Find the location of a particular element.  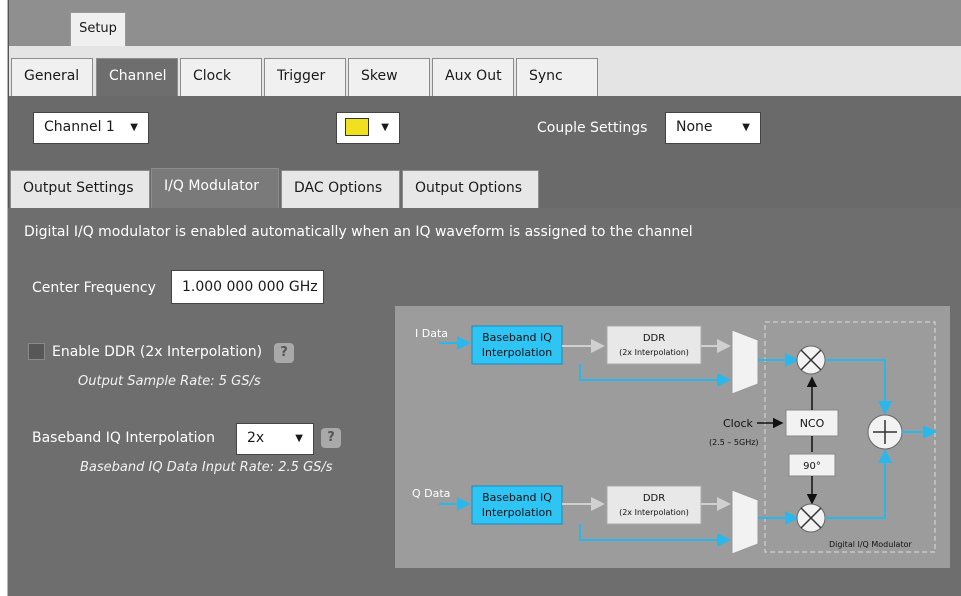

top-bar is located at coordinates (484, 23).